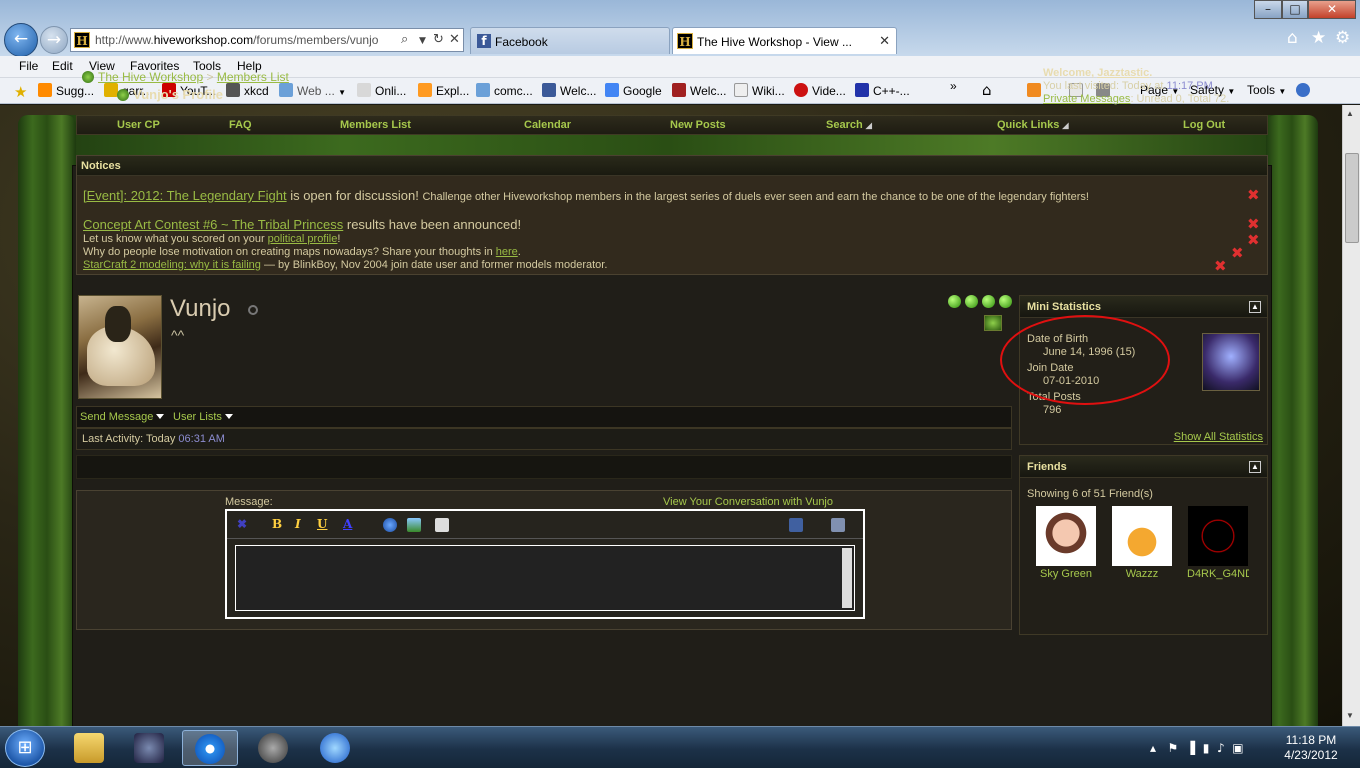 This screenshot has width=1360, height=768. What do you see at coordinates (1066, 543) in the screenshot?
I see `friend-item: Sky Green` at bounding box center [1066, 543].